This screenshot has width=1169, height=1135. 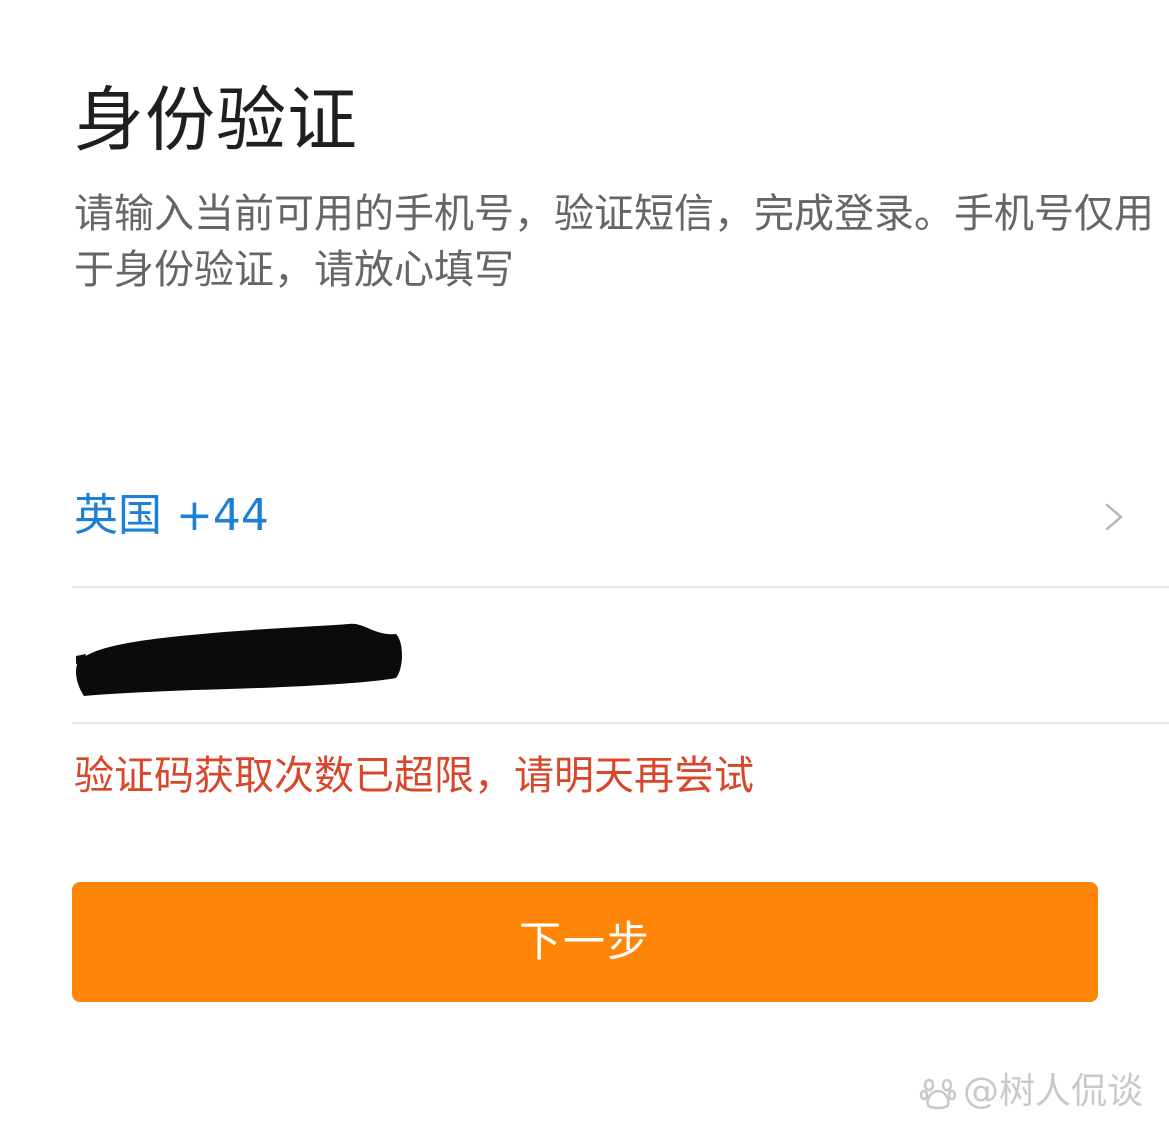 What do you see at coordinates (1114, 517) in the screenshot?
I see `chevron-right-icon` at bounding box center [1114, 517].